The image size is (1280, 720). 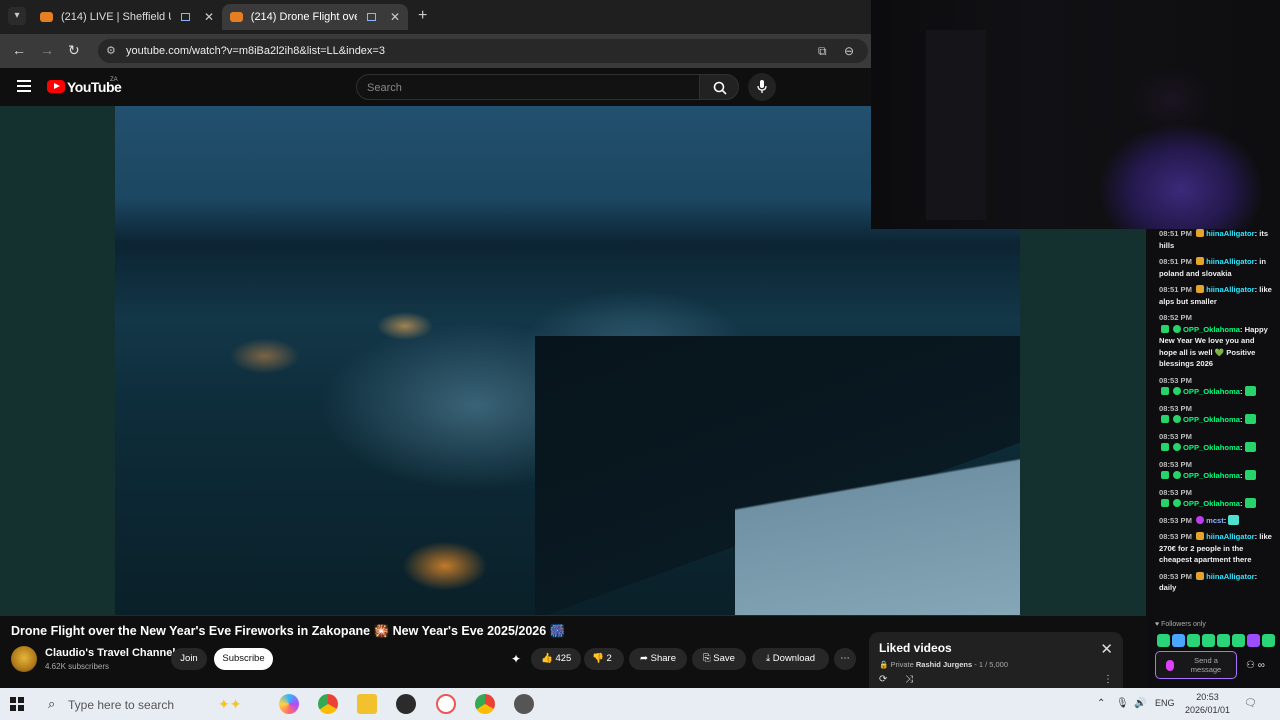 What do you see at coordinates (229, 704) in the screenshot?
I see `copilot-stars-icon: ✦✦` at bounding box center [229, 704].